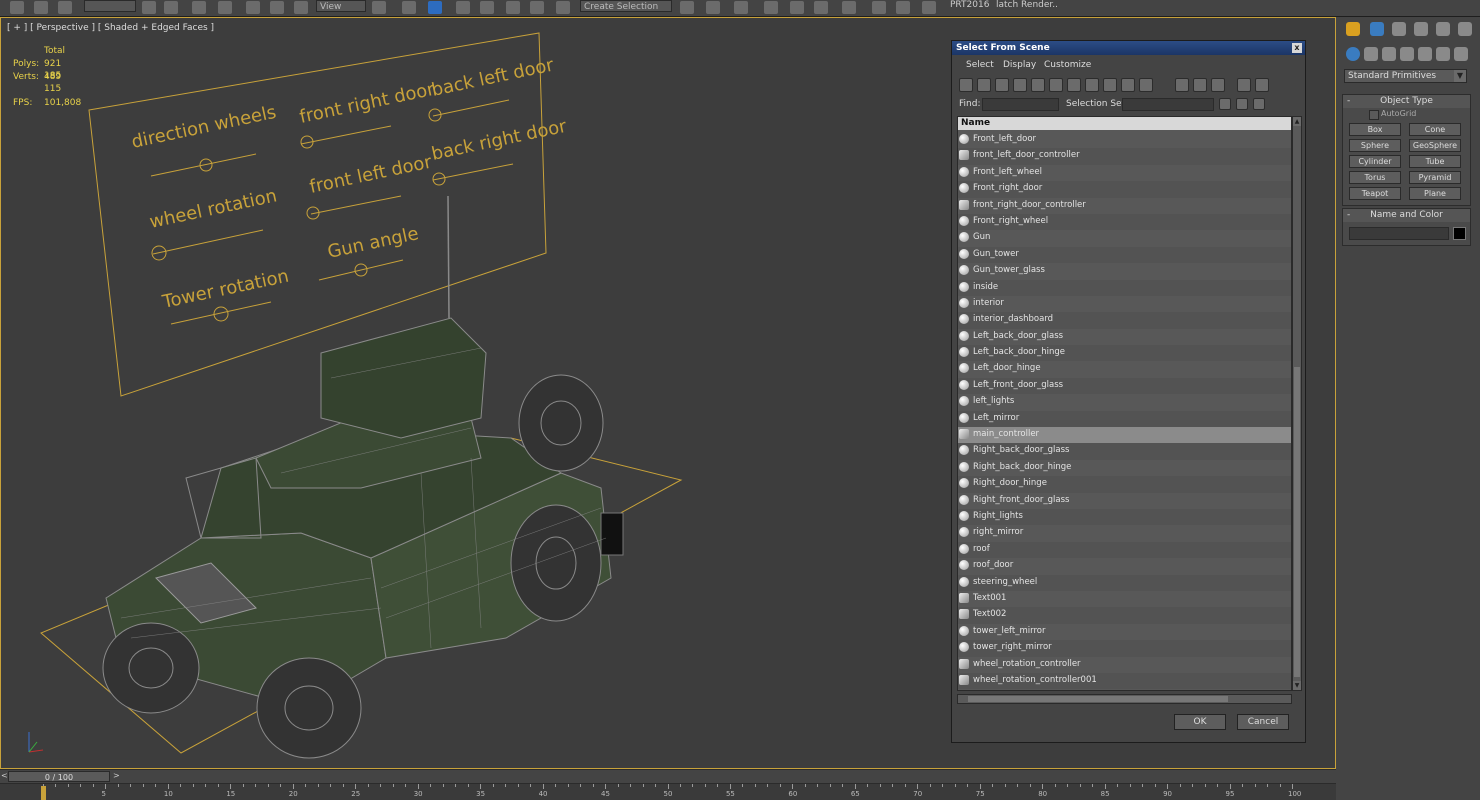  What do you see at coordinates (1262, 85) in the screenshot?
I see `hierarchy-icon` at bounding box center [1262, 85].